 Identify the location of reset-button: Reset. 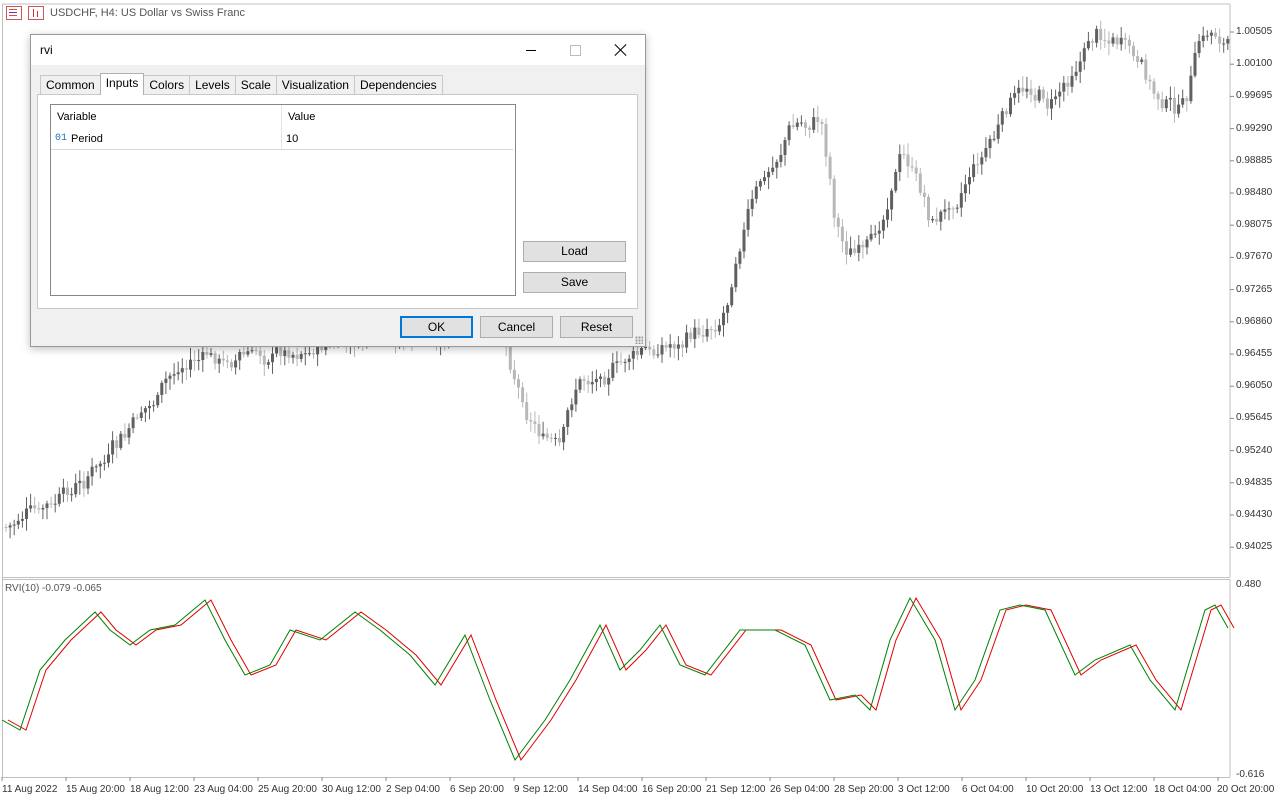
(596, 327).